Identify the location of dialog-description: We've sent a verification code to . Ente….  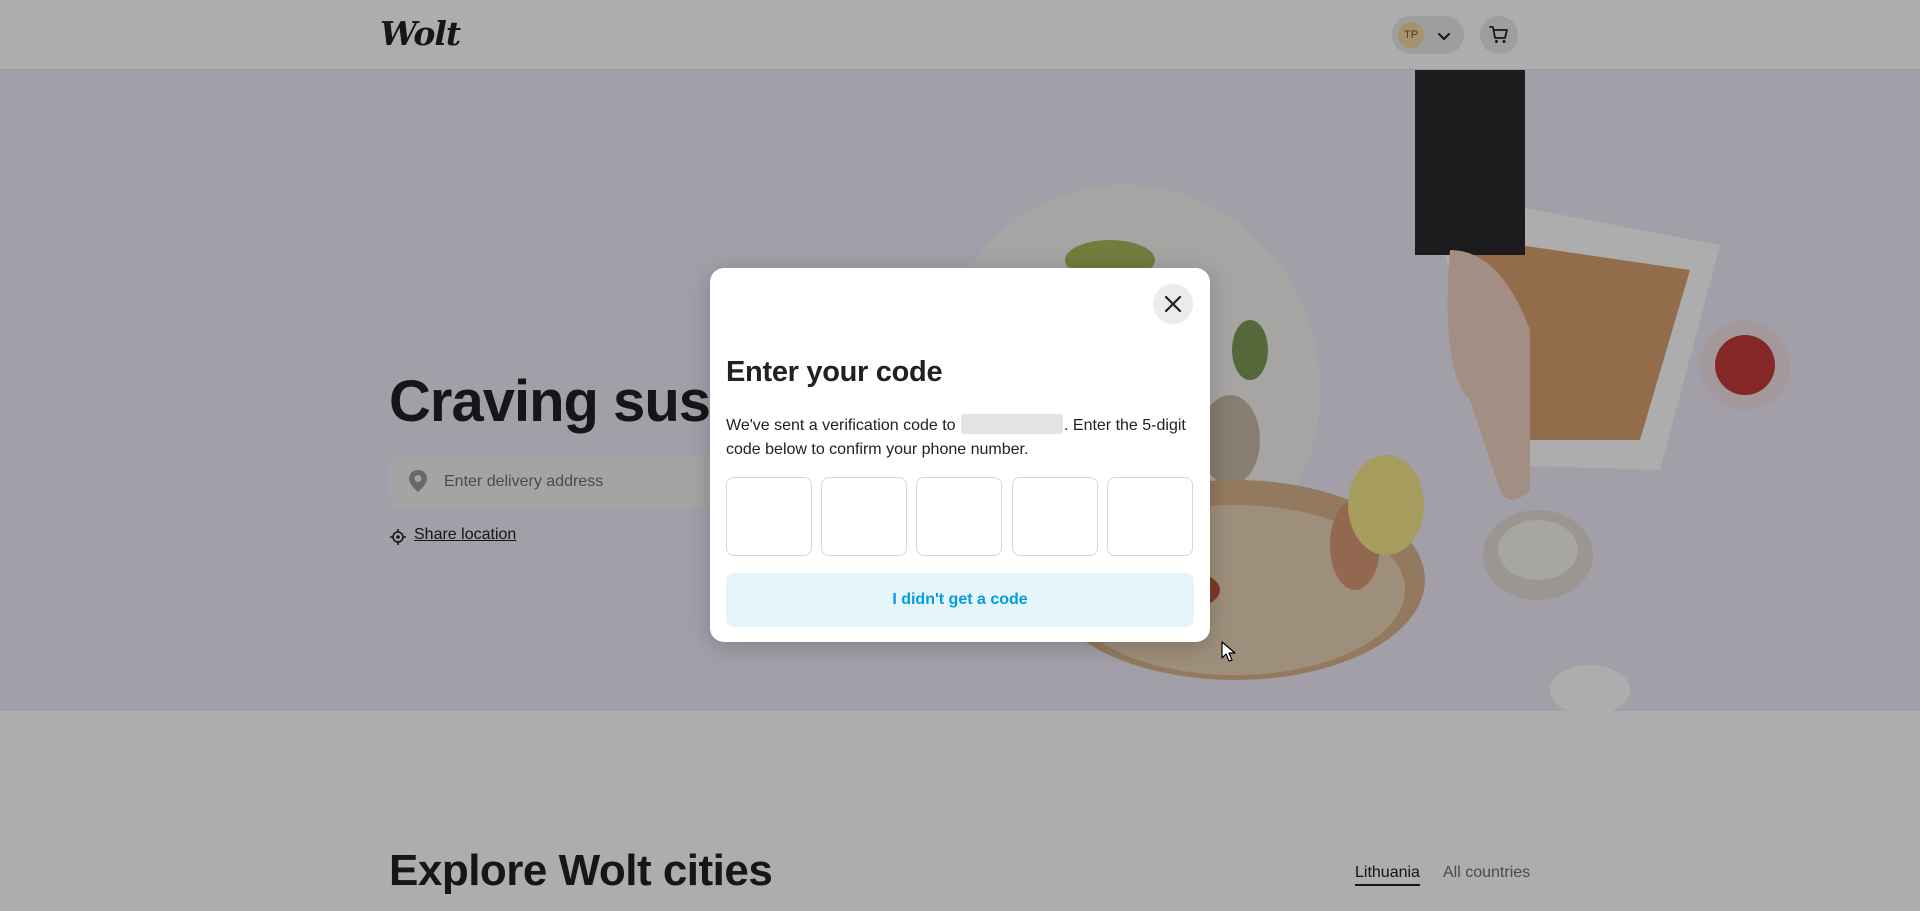
(961, 438).